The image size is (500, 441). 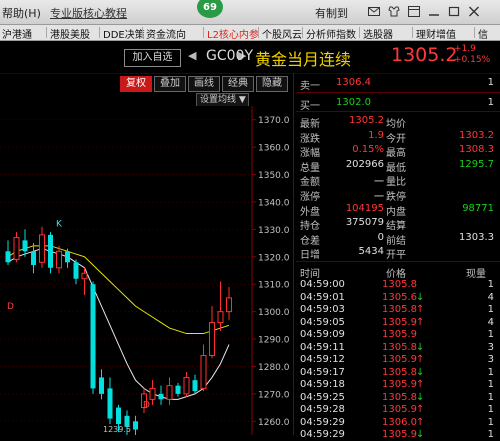 What do you see at coordinates (476, 135) in the screenshot?
I see `stat-value: 1303.2` at bounding box center [476, 135].